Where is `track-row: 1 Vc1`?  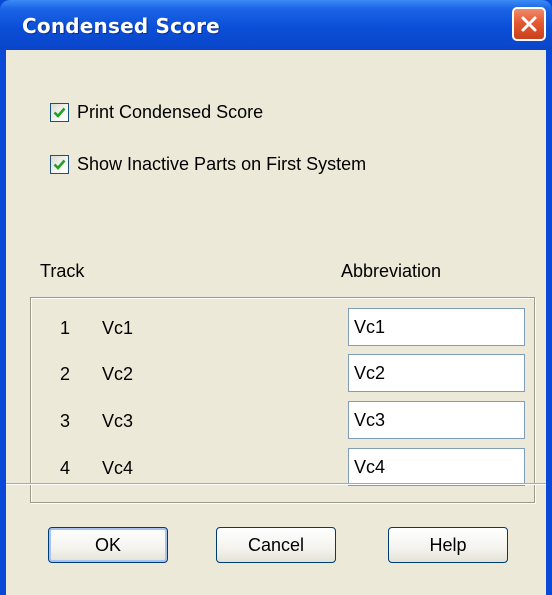
track-row: 1 Vc1 is located at coordinates (282, 328).